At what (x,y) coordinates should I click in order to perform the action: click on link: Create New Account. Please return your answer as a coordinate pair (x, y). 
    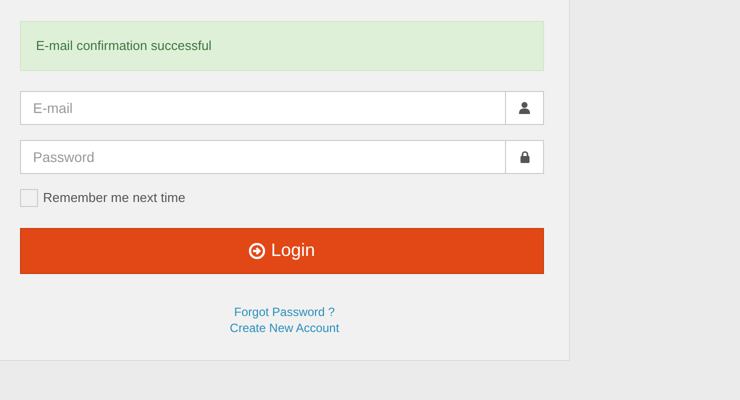
    Looking at the image, I should click on (285, 328).